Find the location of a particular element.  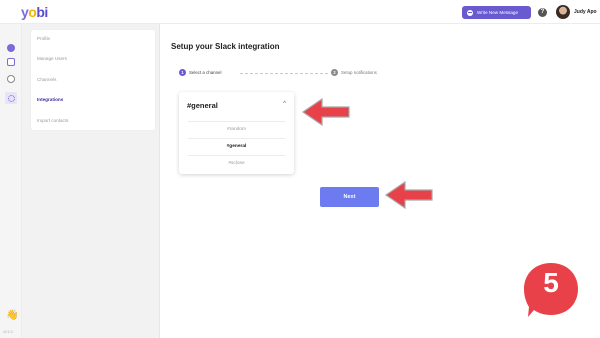

sidebar-item-manage-users: Manage Users is located at coordinates (52, 58).